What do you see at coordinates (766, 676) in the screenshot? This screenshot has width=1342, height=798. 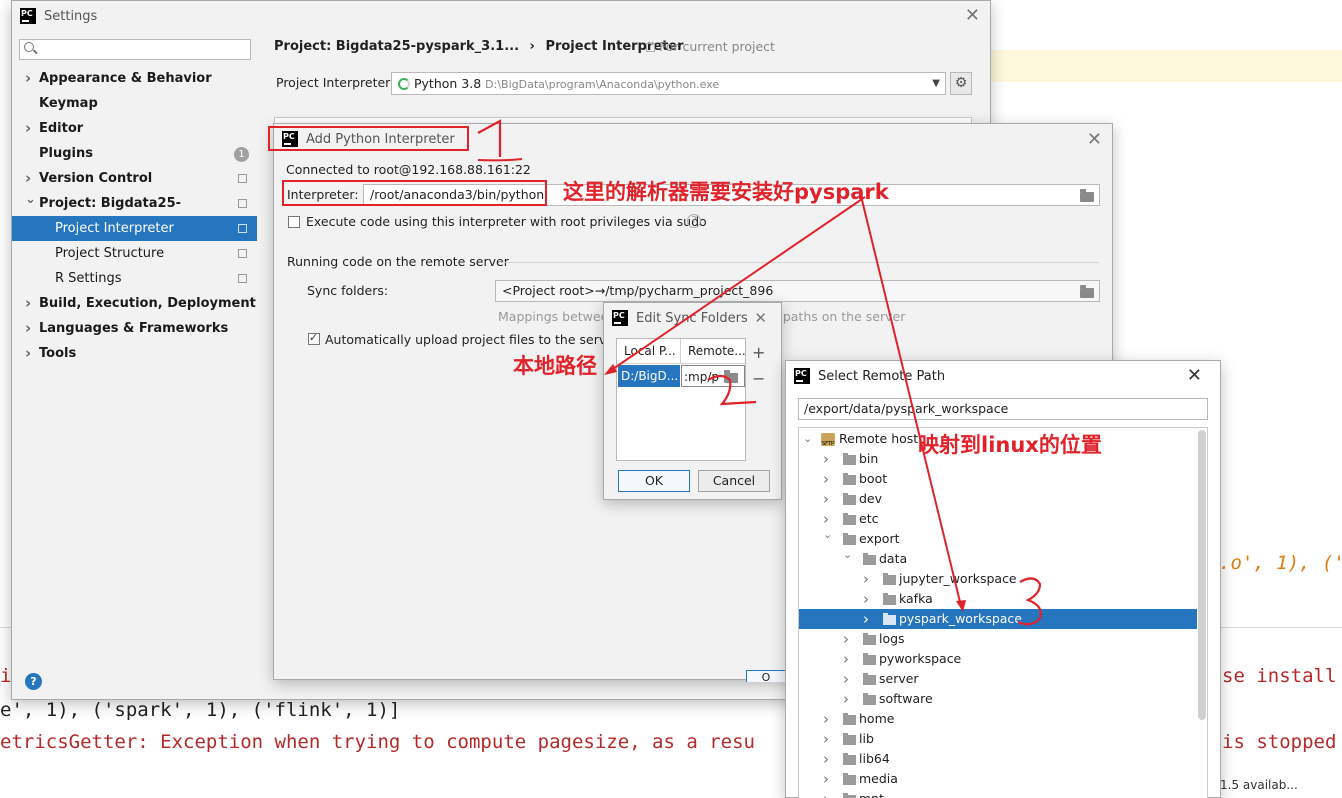 I see `ok-button: O` at bounding box center [766, 676].